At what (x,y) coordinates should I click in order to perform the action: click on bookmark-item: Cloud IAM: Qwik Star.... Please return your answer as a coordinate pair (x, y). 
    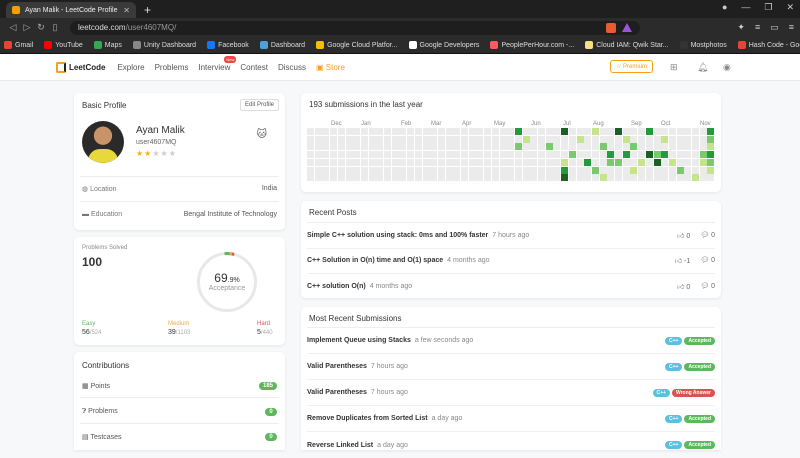
    Looking at the image, I should click on (627, 45).